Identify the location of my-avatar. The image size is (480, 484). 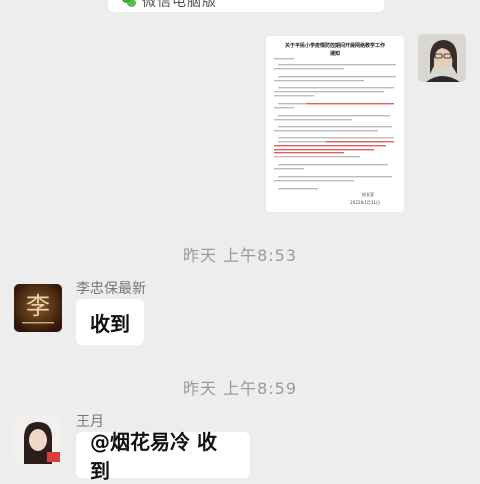
(442, 58).